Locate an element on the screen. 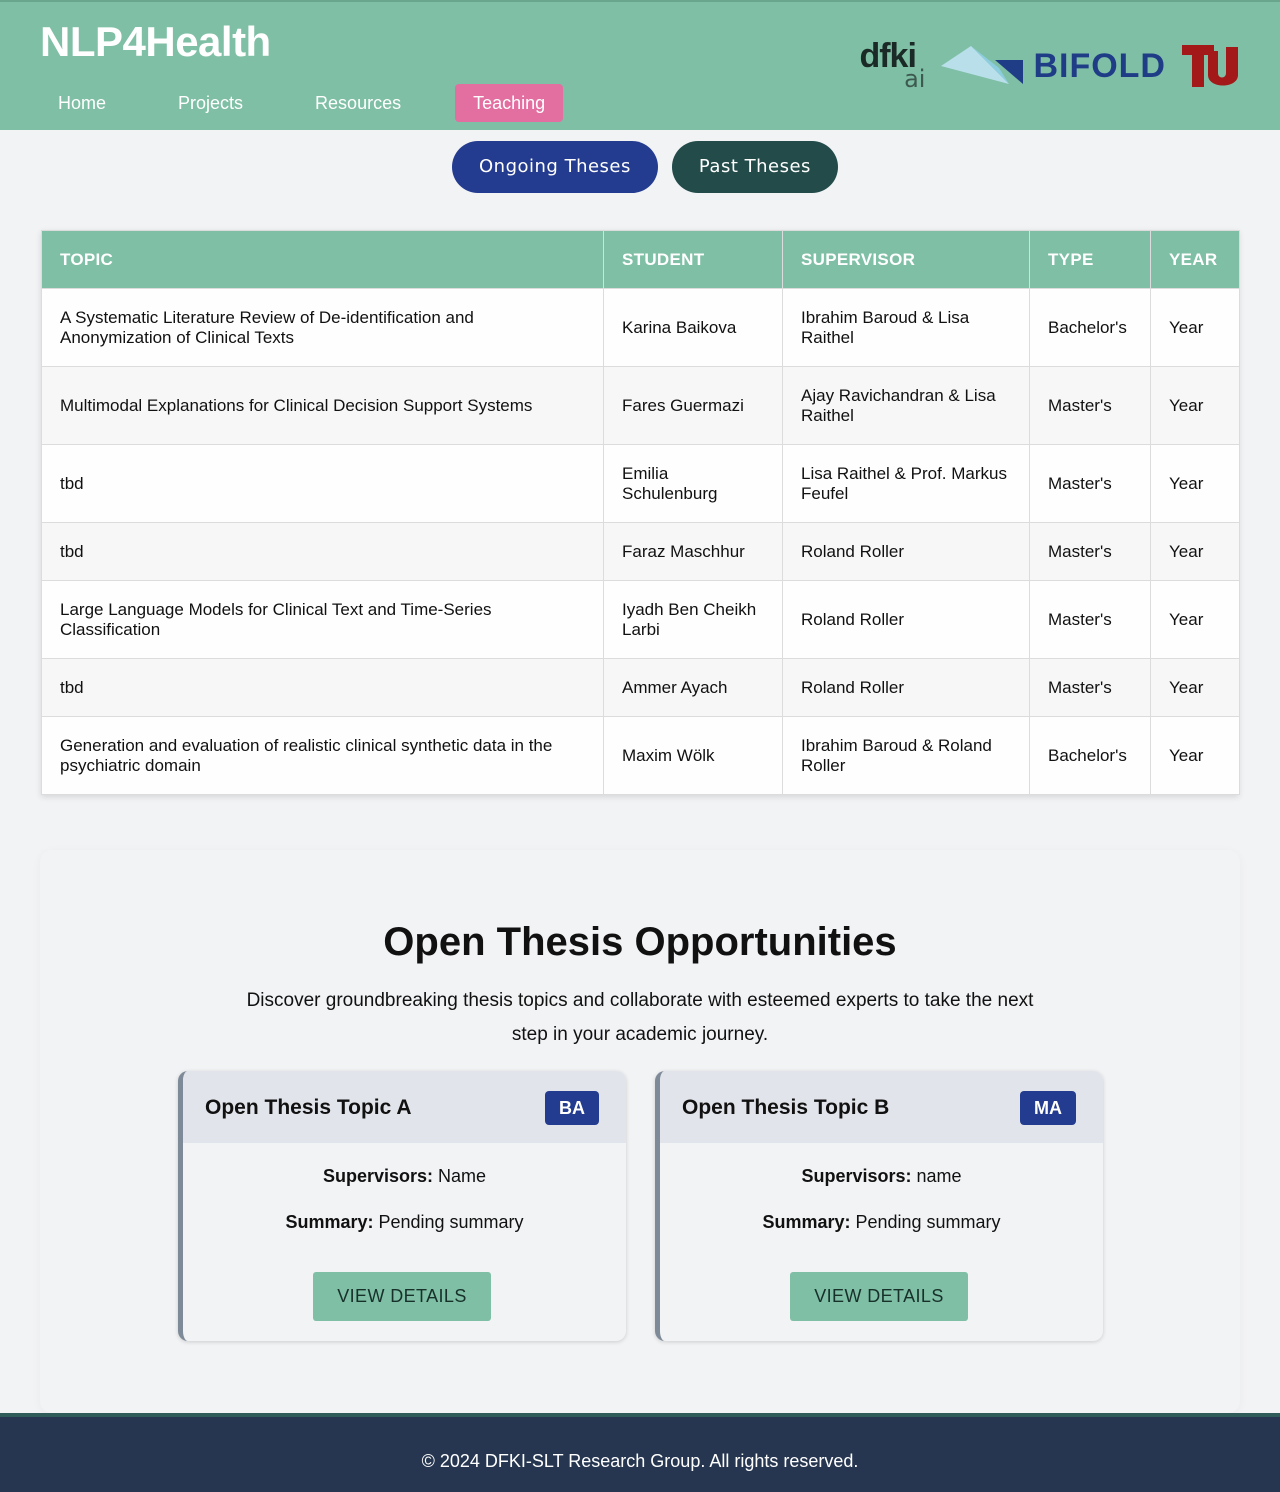 The width and height of the screenshot is (1280, 1492). supervisors-value: name is located at coordinates (939, 1176).